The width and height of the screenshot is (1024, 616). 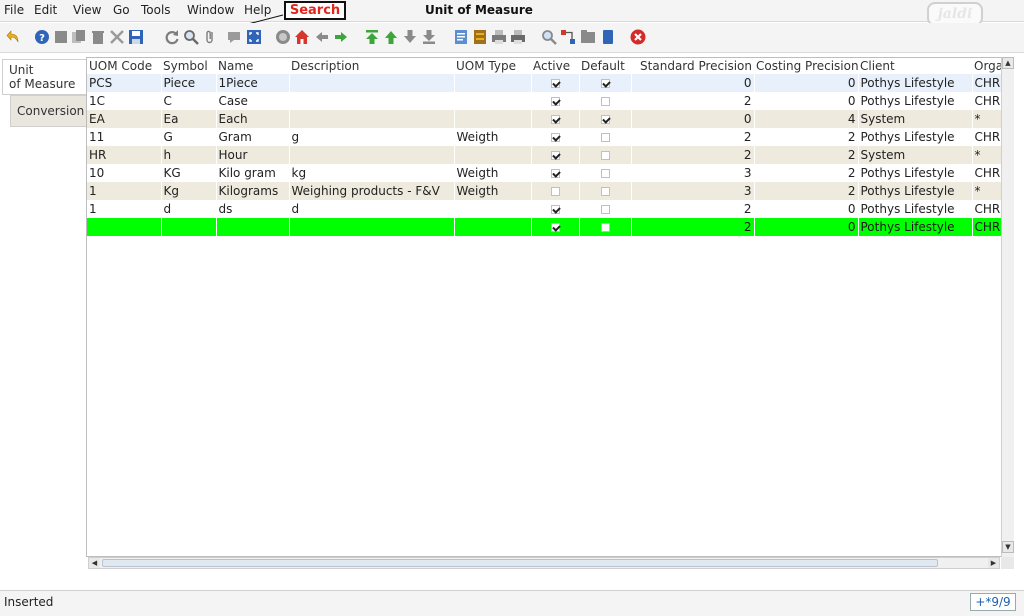 I want to click on symbol-cell: Ea, so click(x=189, y=119).